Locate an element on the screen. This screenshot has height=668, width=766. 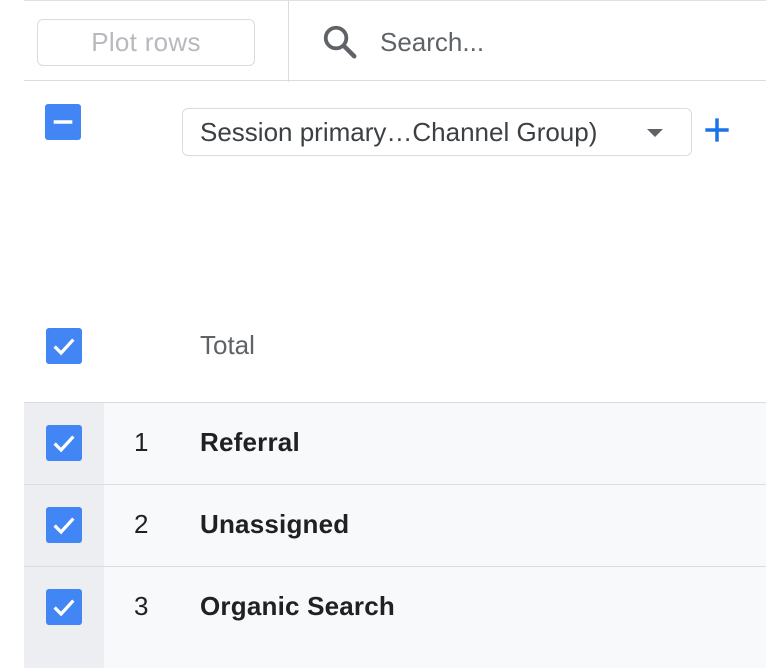
row-index: 1 is located at coordinates (141, 442).